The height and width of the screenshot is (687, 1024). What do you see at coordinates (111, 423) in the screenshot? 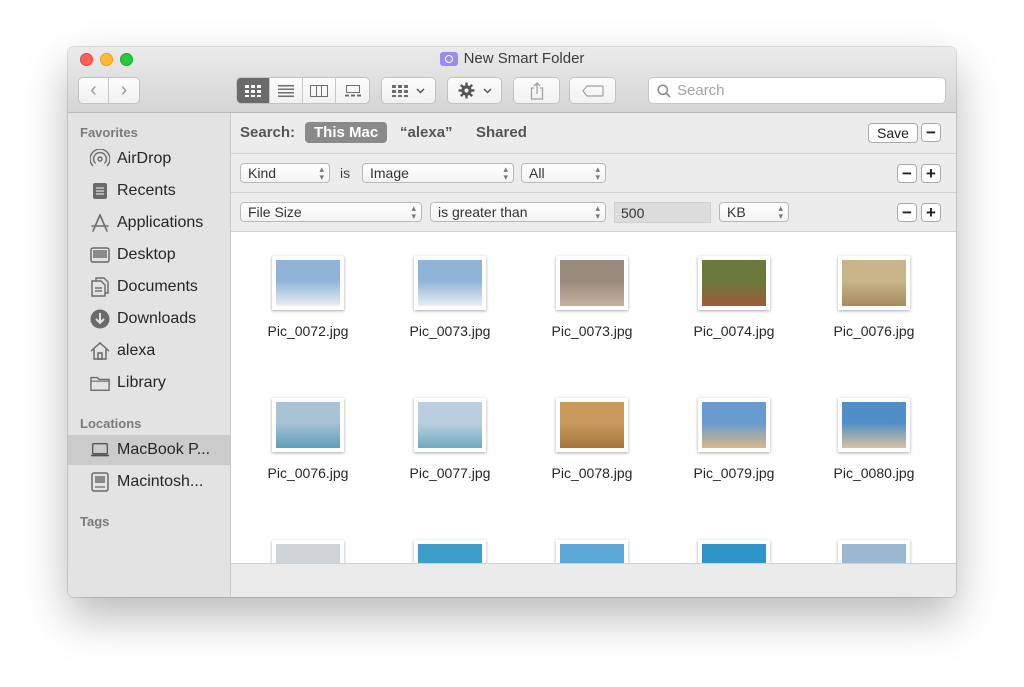
I see `locations-heading: Locations` at bounding box center [111, 423].